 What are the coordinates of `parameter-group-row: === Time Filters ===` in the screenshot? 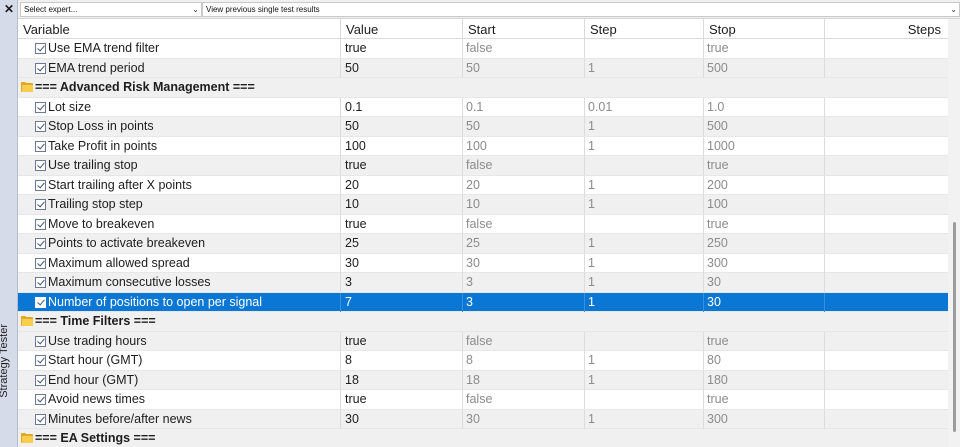 It's located at (483, 322).